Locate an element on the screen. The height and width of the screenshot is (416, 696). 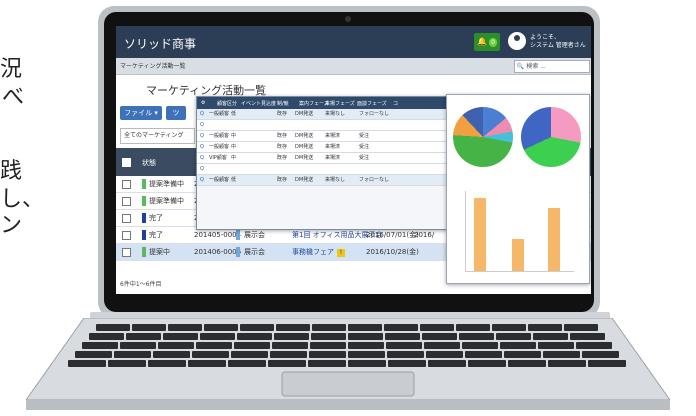
overlay-cell: 受注 is located at coordinates (364, 136).